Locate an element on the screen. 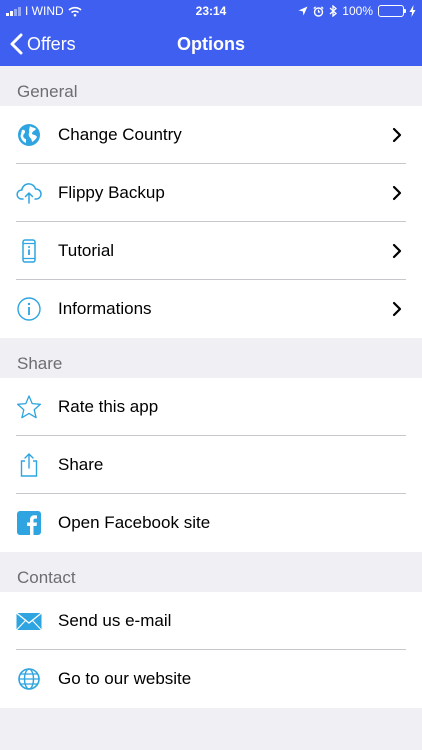 Image resolution: width=422 pixels, height=750 pixels. row-label: Tutorial is located at coordinates (86, 250).